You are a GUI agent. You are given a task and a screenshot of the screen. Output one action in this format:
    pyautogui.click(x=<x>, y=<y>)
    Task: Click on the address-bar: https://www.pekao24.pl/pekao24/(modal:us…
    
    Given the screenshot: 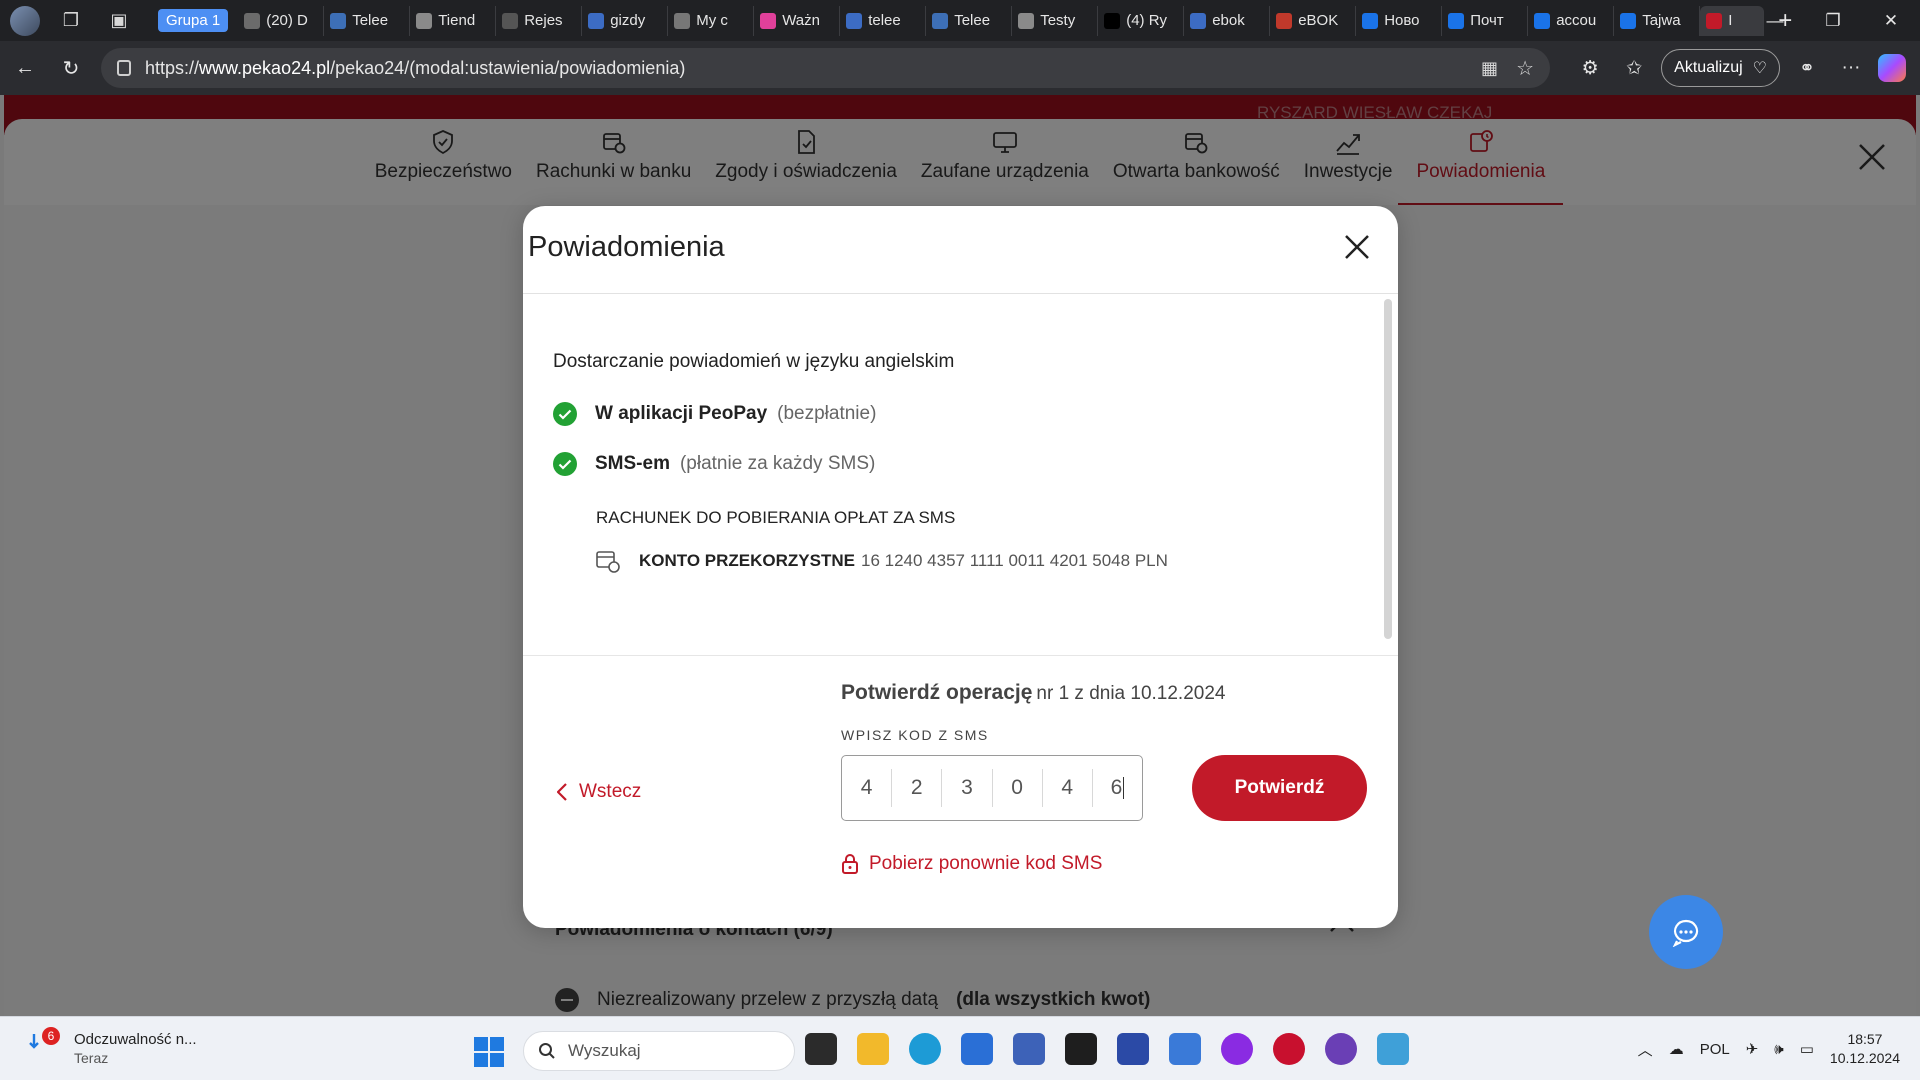 What is the action you would take?
    pyautogui.click(x=825, y=68)
    